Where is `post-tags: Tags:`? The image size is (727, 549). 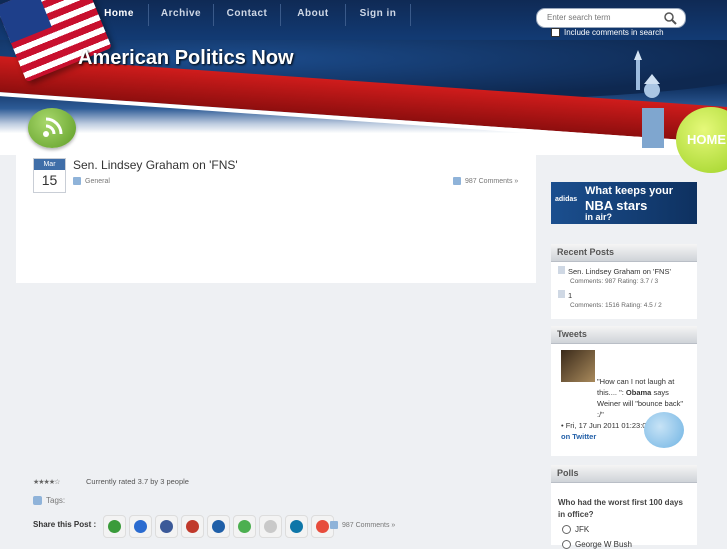 post-tags: Tags: is located at coordinates (49, 500).